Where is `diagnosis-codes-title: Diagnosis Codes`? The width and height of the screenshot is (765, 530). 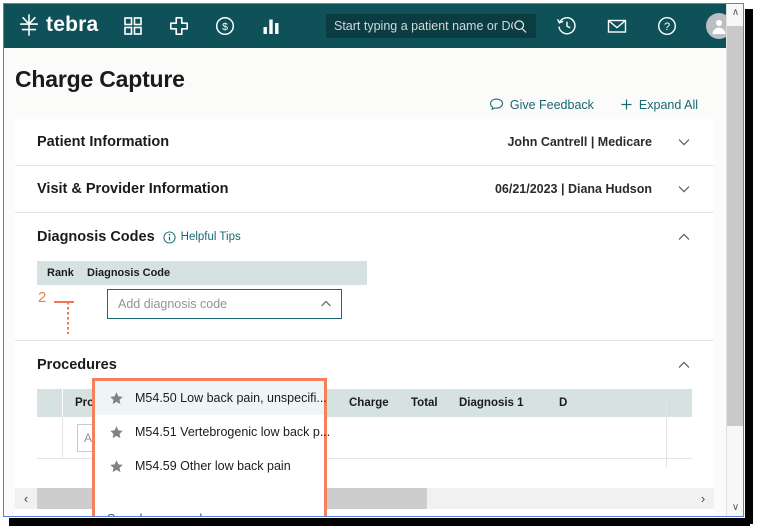 diagnosis-codes-title: Diagnosis Codes is located at coordinates (96, 237).